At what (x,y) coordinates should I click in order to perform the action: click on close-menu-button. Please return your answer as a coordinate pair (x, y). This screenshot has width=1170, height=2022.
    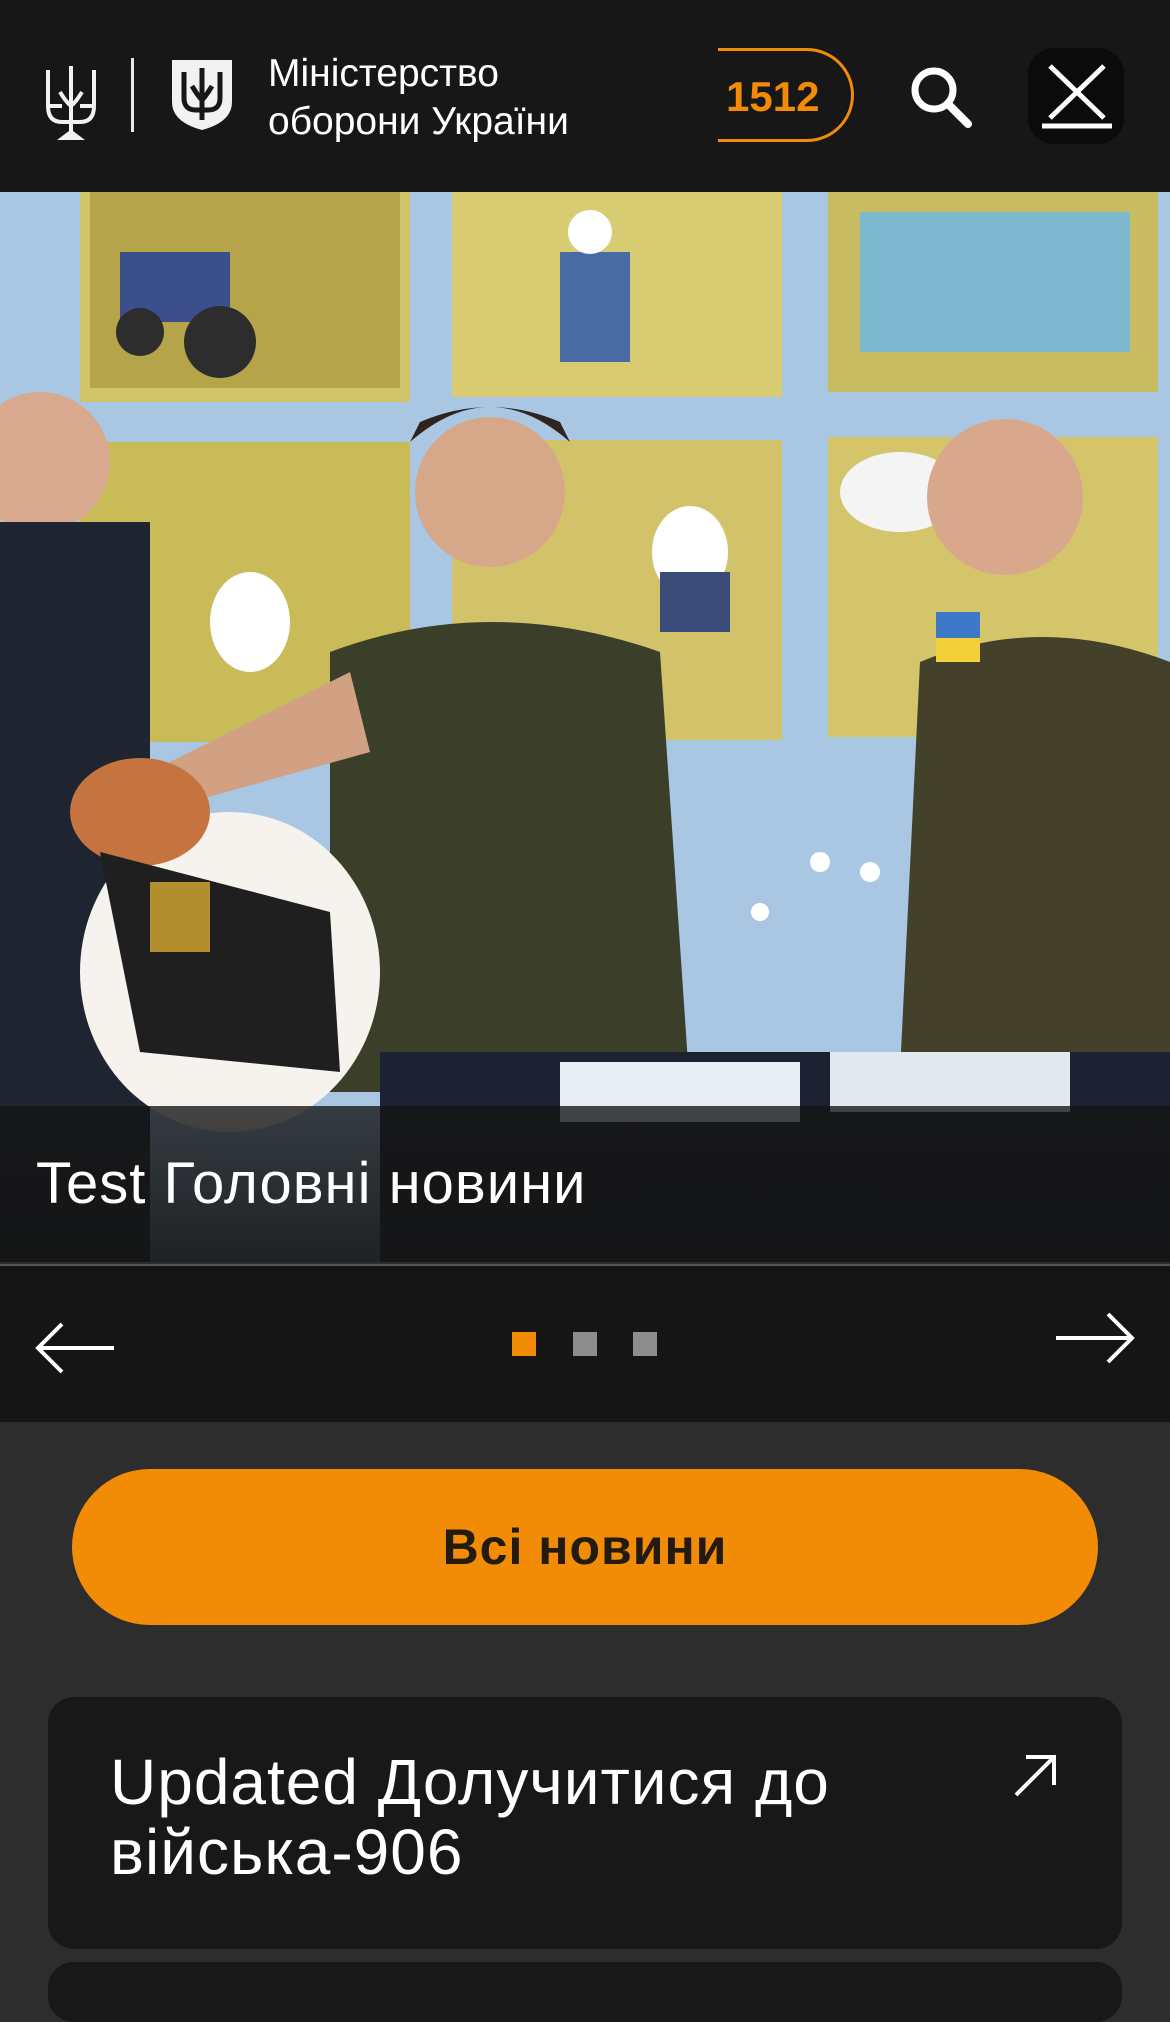
    Looking at the image, I should click on (1076, 96).